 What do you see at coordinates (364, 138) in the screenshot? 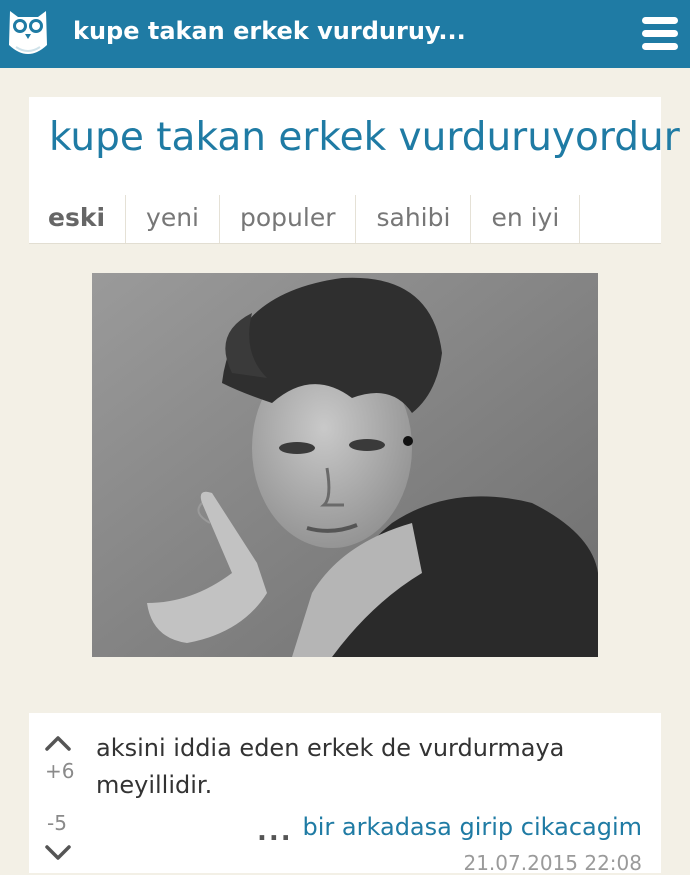
I see `topic-title: kupe takan erkek vurduruyordur` at bounding box center [364, 138].